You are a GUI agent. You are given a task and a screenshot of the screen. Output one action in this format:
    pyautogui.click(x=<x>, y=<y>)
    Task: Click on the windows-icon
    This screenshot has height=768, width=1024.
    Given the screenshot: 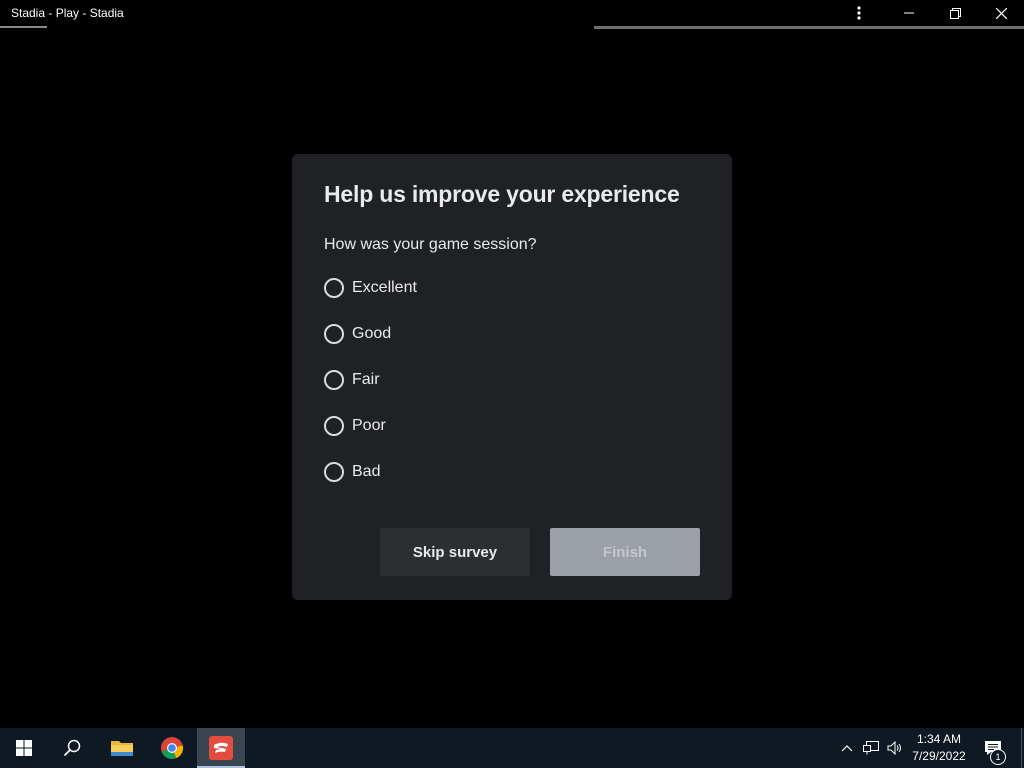 What is the action you would take?
    pyautogui.click(x=24, y=748)
    